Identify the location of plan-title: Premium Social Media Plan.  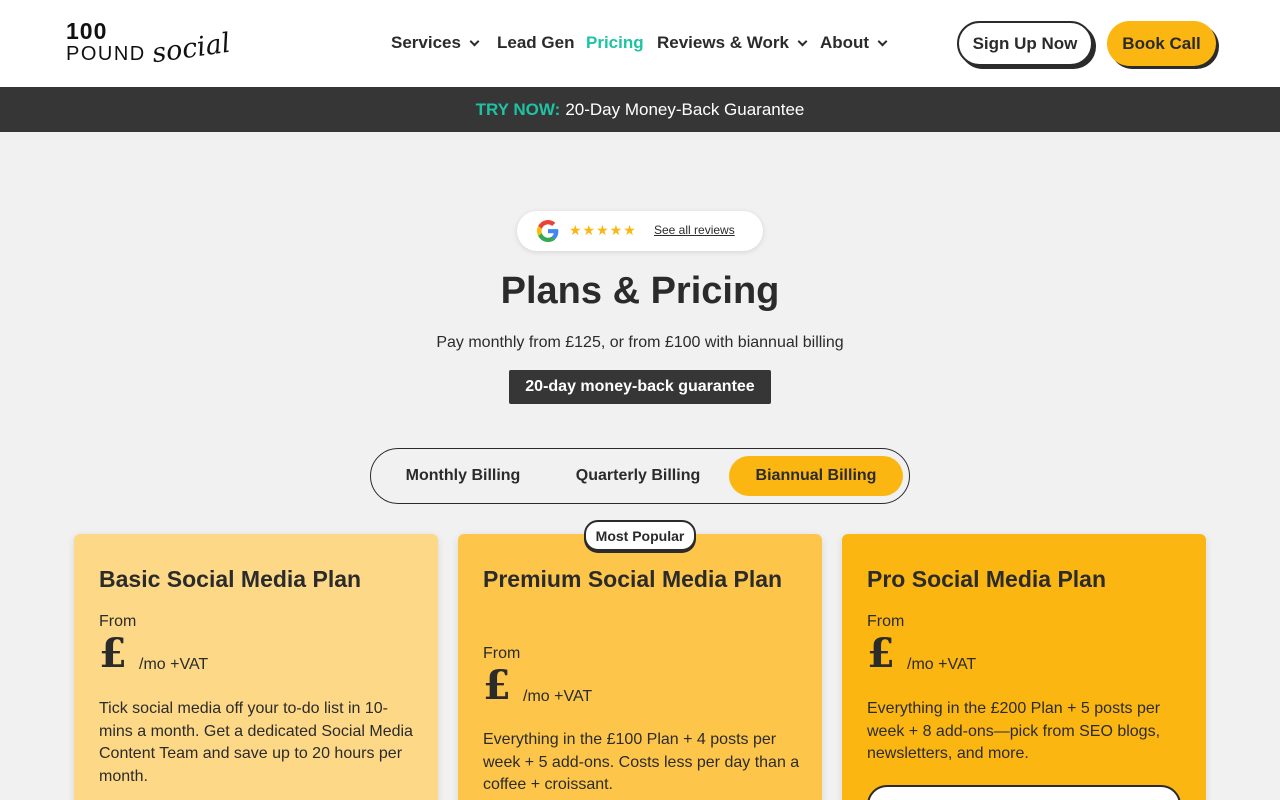
(633, 579).